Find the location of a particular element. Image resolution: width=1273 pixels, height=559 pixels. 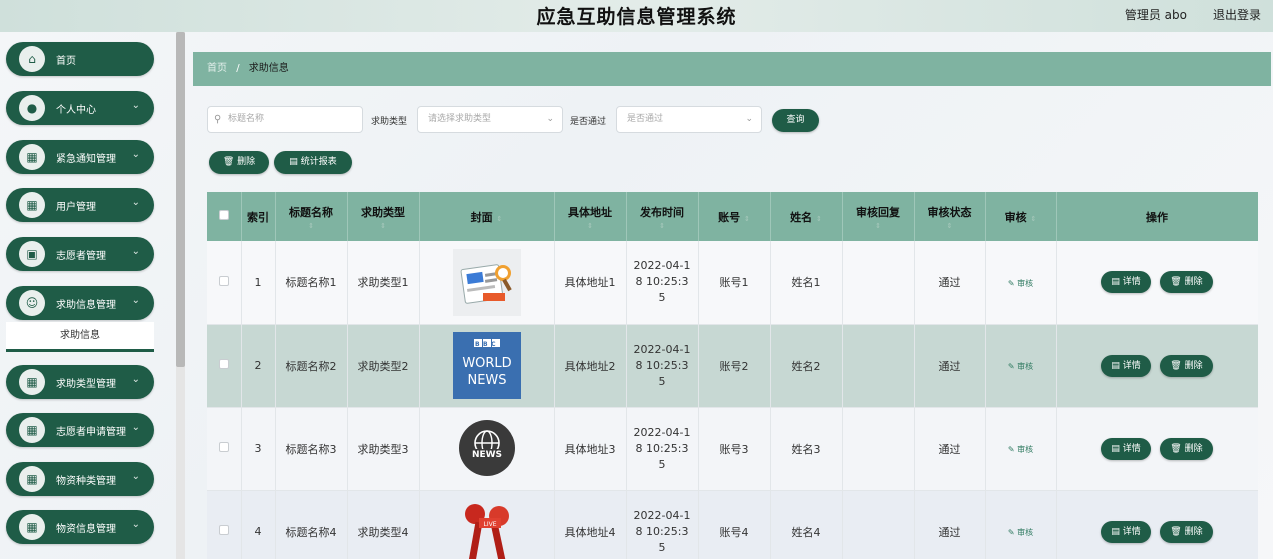

audit-link-label: 审核 is located at coordinates (1025, 283).